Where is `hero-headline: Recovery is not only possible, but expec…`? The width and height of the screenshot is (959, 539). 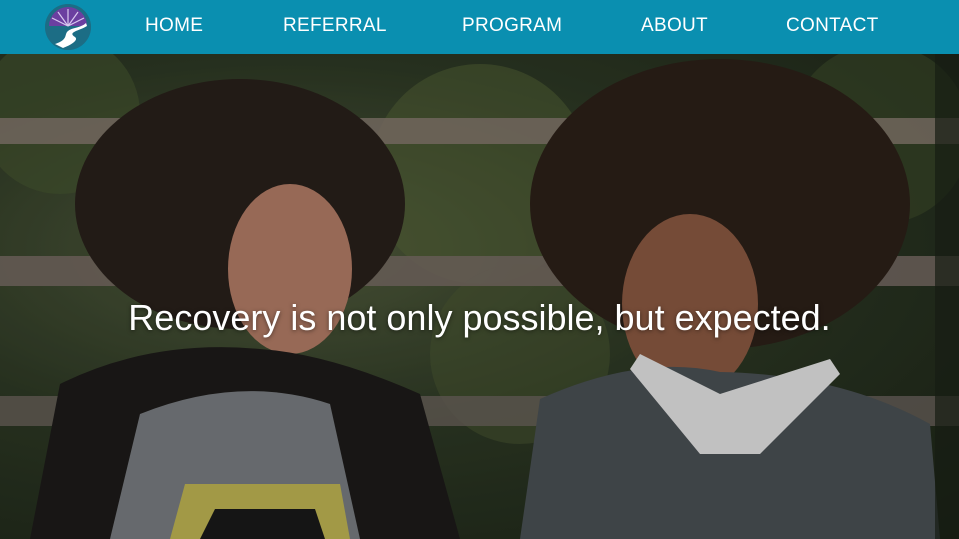 hero-headline: Recovery is not only possible, but expec… is located at coordinates (479, 317).